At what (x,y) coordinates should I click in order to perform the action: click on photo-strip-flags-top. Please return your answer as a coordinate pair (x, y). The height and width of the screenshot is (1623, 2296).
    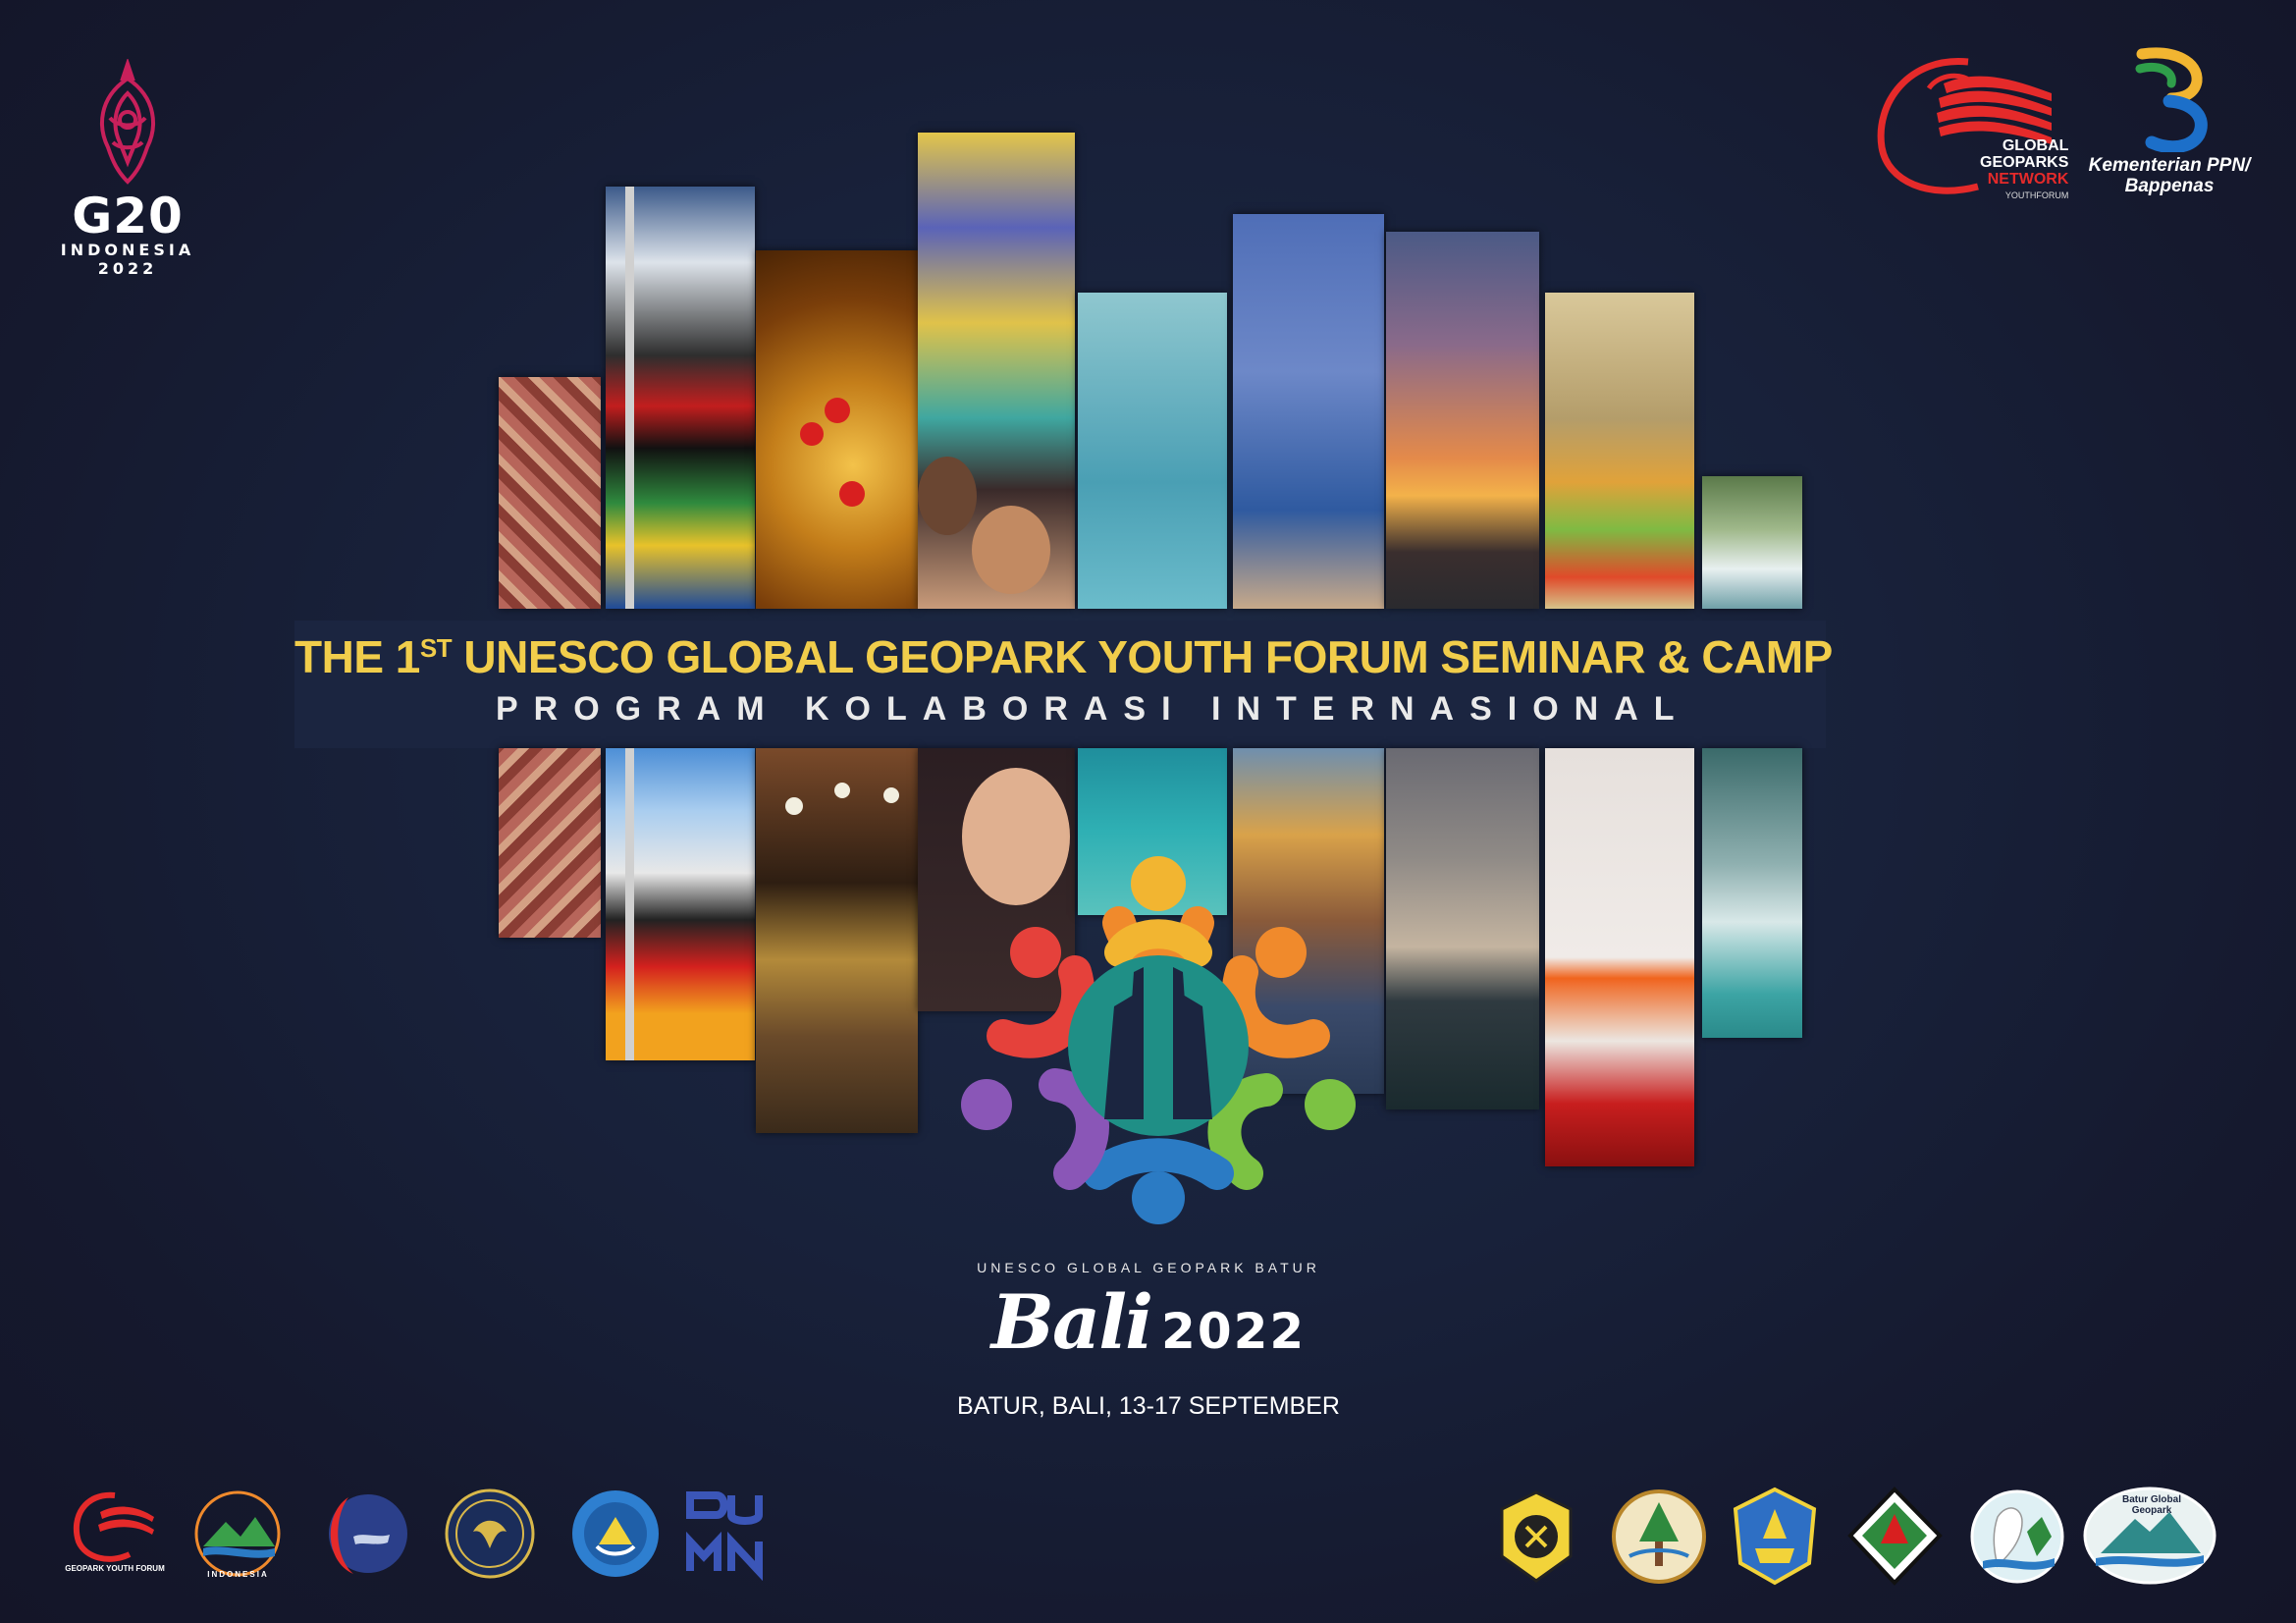
    Looking at the image, I should click on (680, 398).